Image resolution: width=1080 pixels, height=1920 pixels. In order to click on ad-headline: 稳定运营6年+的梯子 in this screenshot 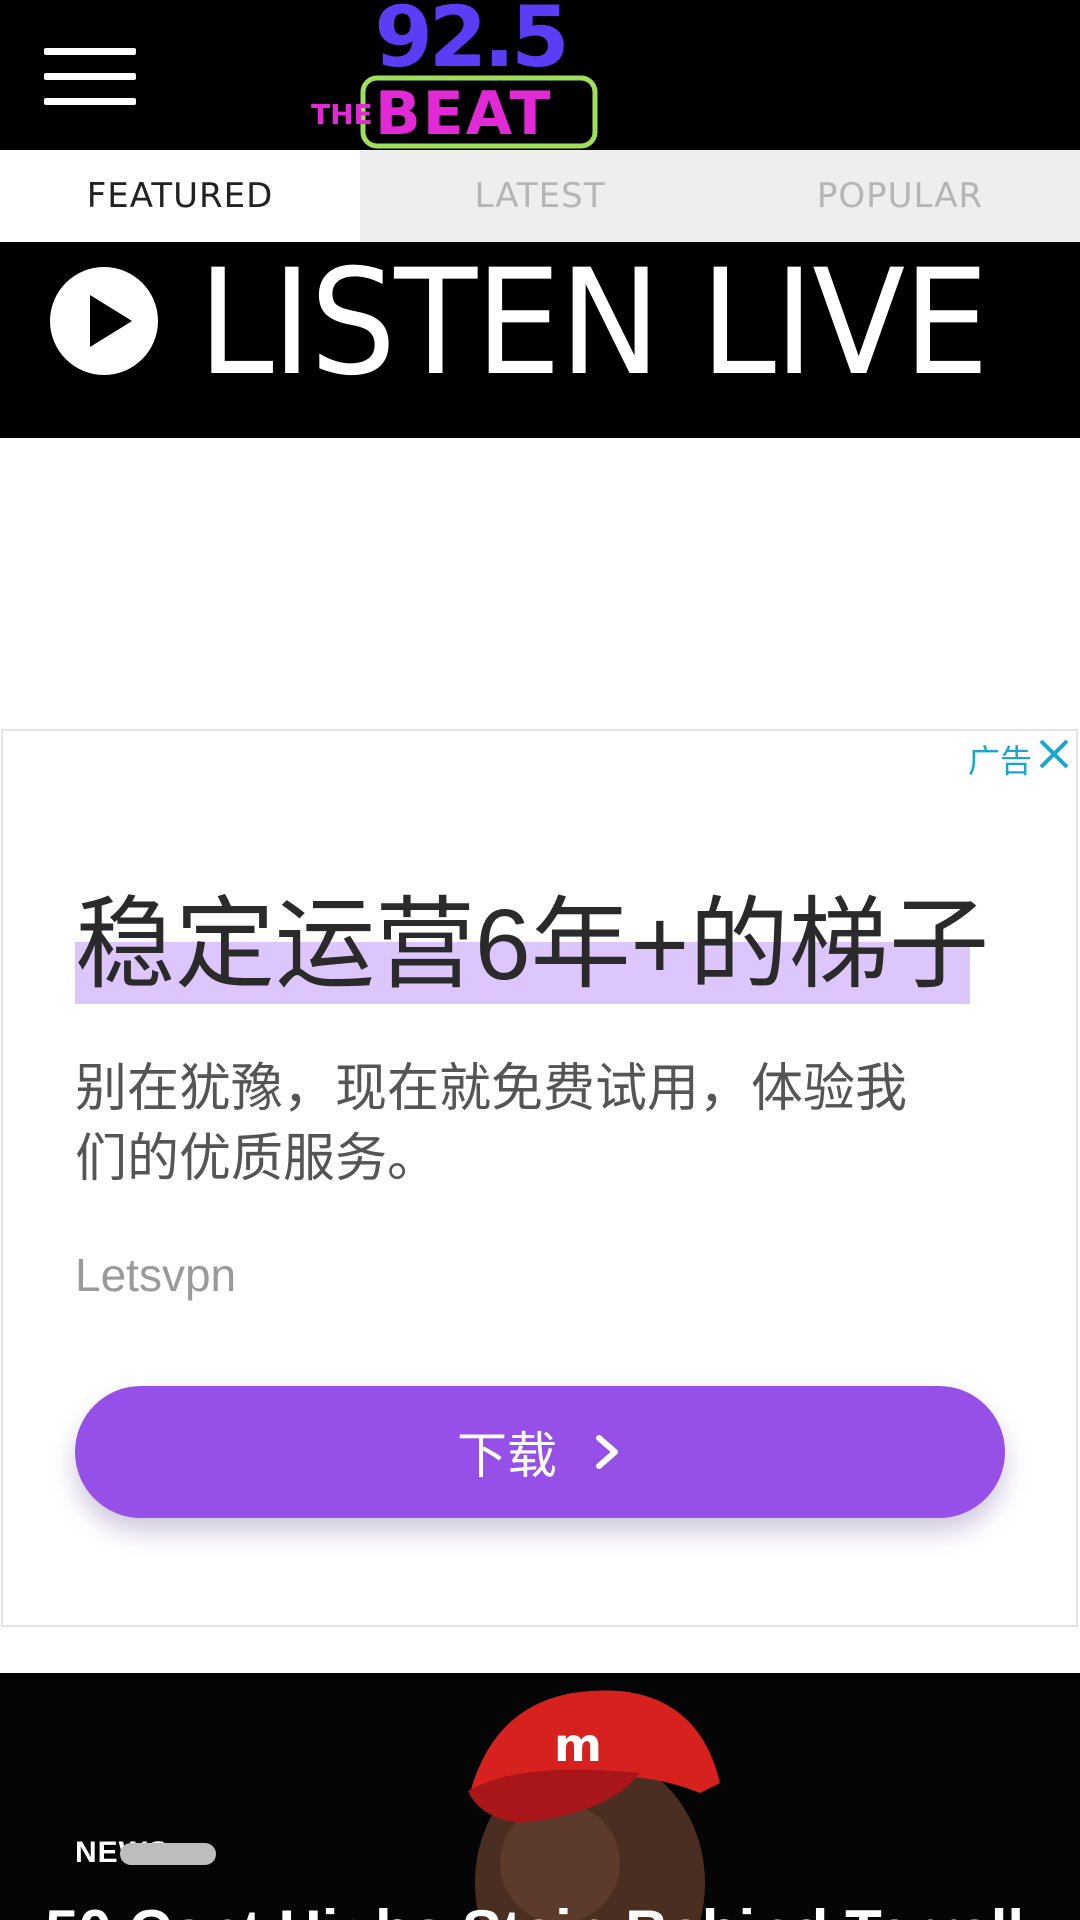, I will do `click(532, 945)`.